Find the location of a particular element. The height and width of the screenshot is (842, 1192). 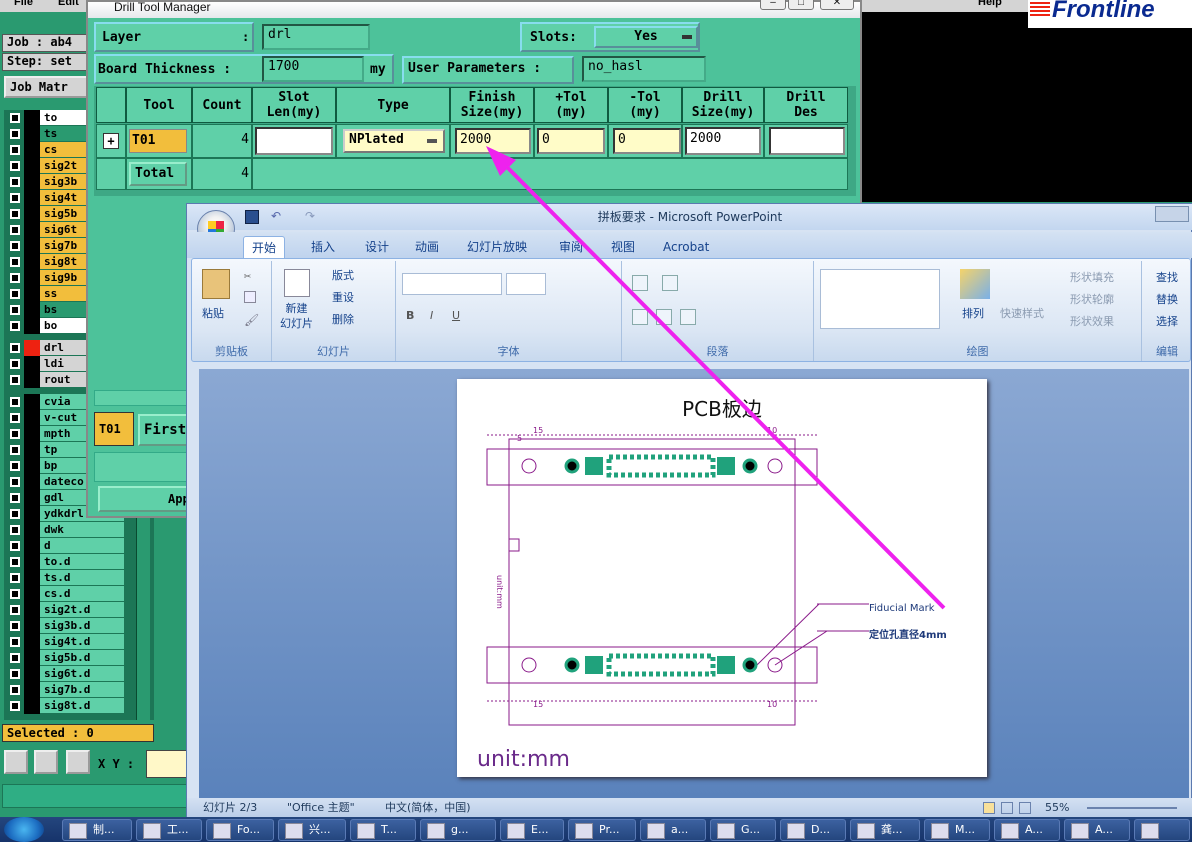

shapes-gallery is located at coordinates (880, 299).